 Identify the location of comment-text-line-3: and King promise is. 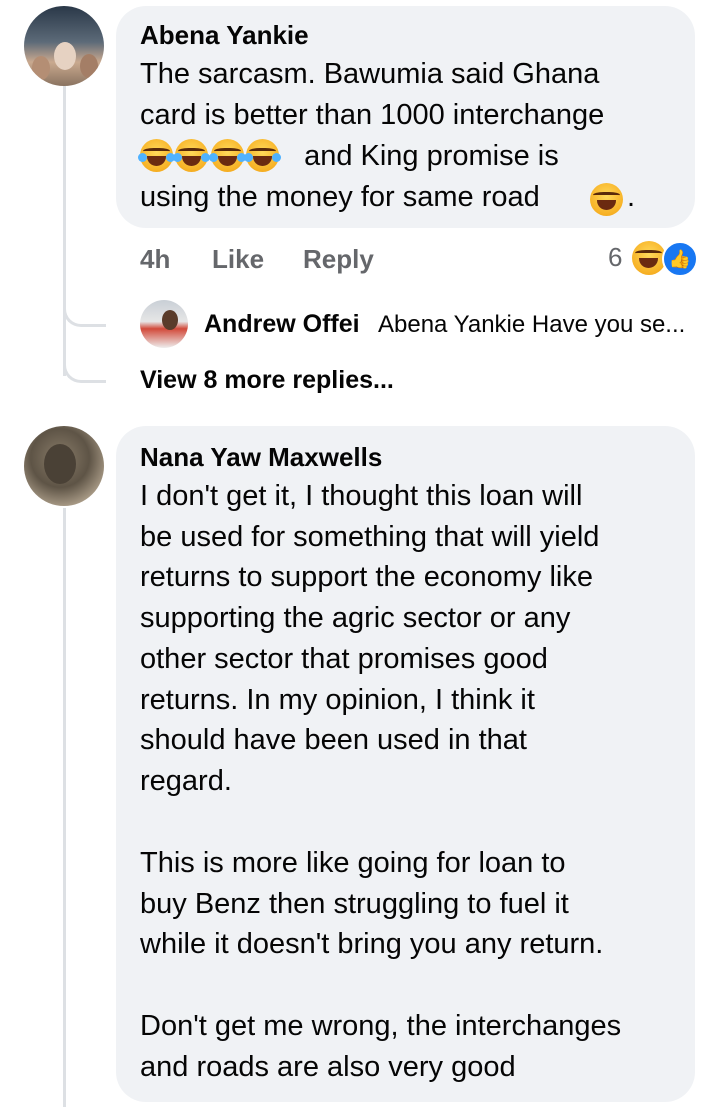
(427, 156).